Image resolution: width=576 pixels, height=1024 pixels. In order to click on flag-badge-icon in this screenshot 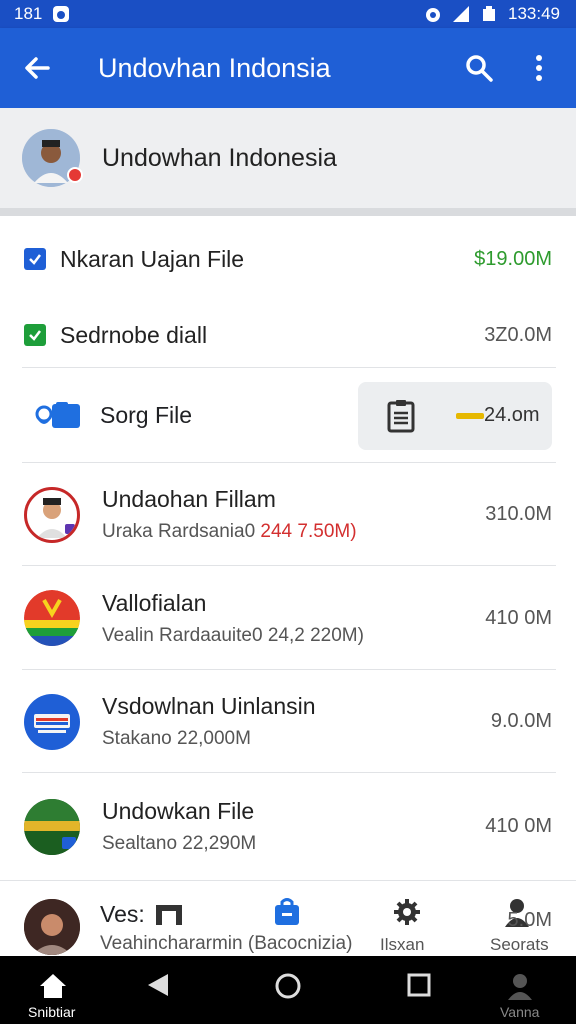, I will do `click(52, 618)`.